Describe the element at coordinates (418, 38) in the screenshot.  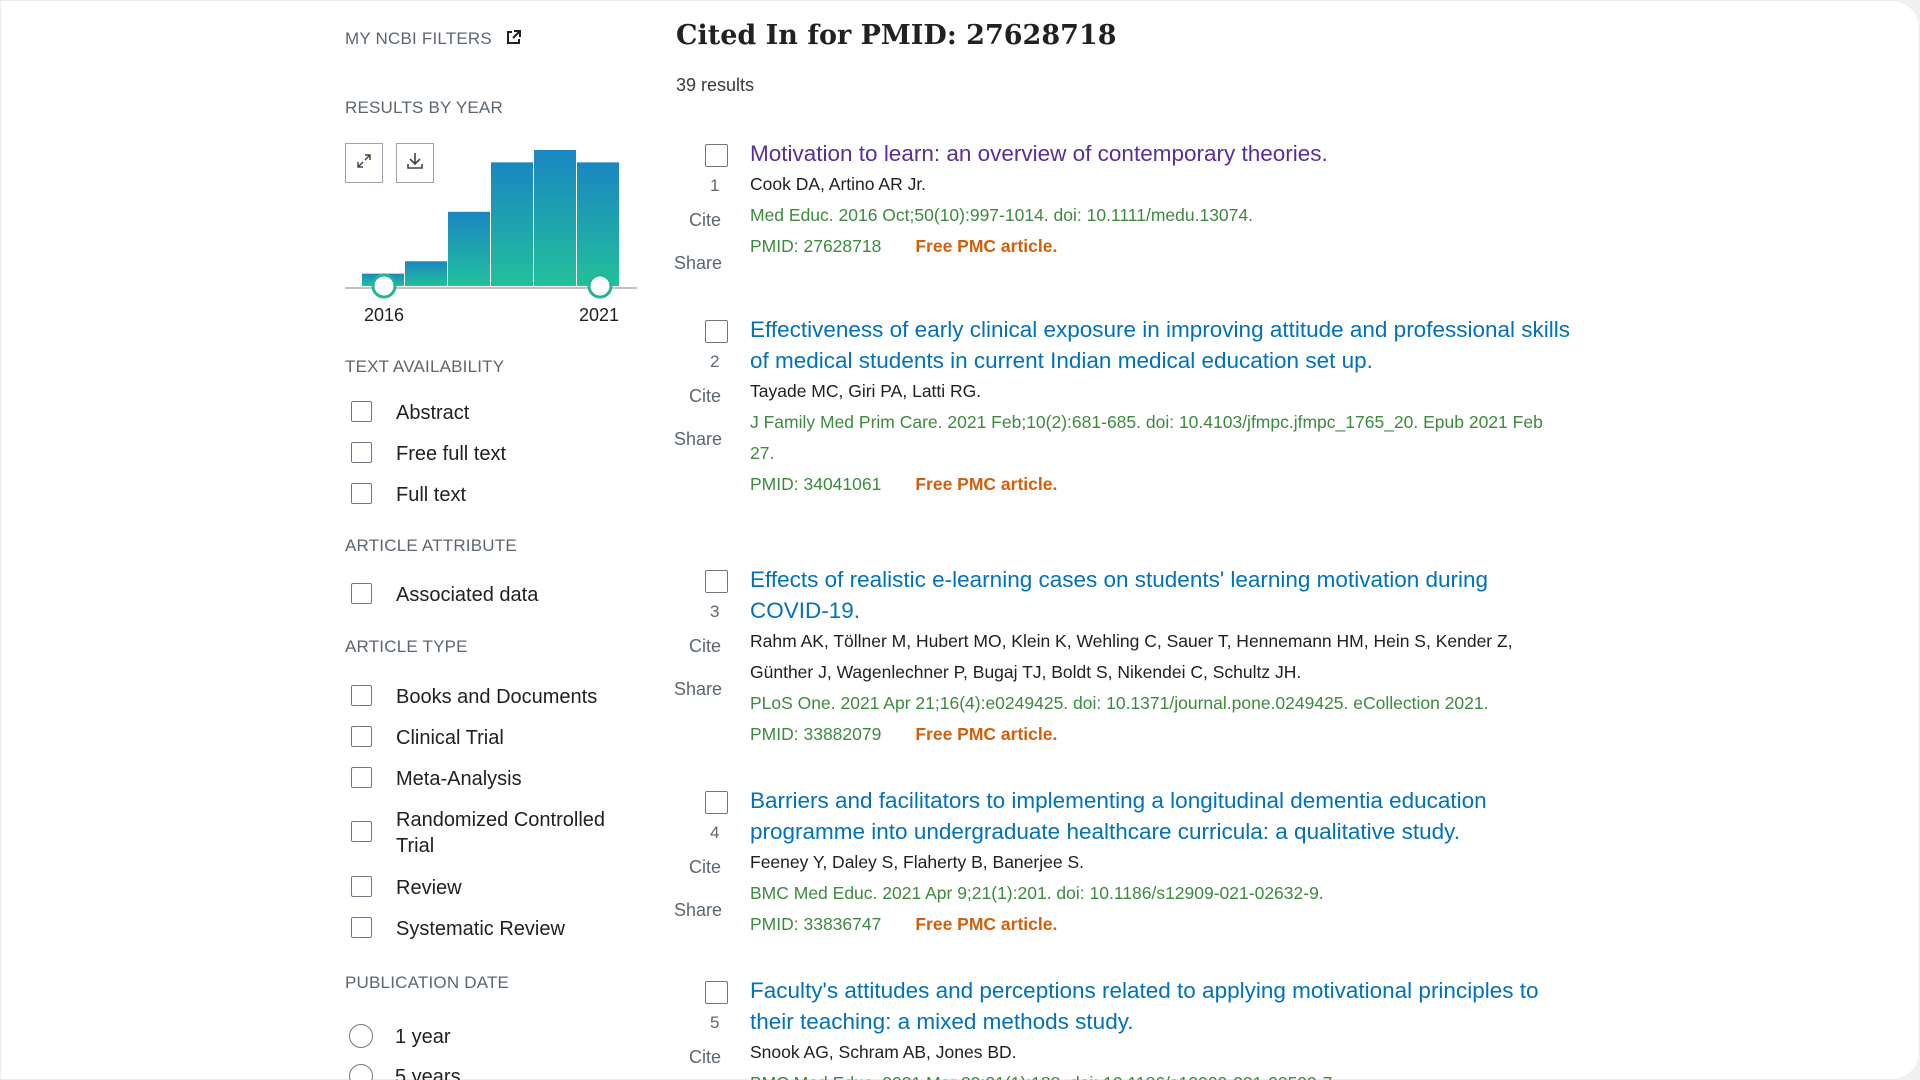
I see `my-ncbi-filters-label: MY NCBI FILTERS` at that location.